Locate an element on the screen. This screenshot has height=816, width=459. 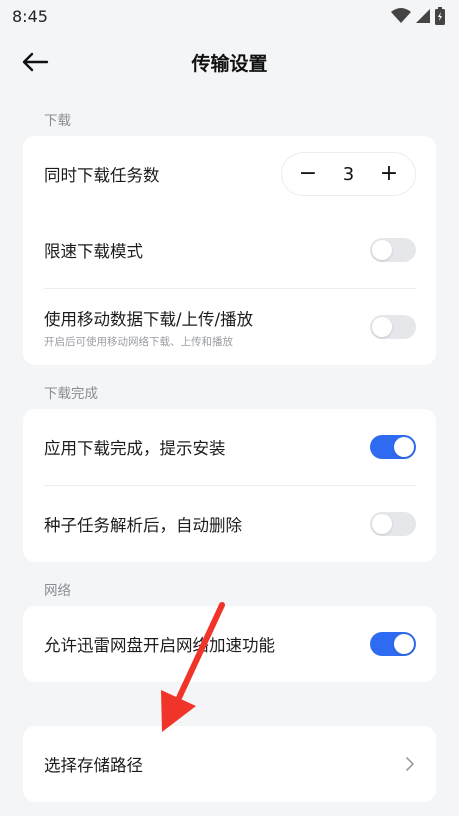
signal-icon is located at coordinates (423, 16).